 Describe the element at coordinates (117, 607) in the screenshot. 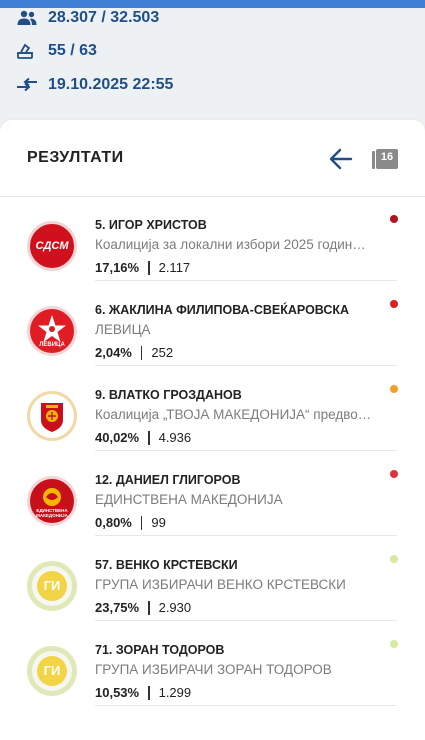

I see `candidate-percent: 23,75%` at that location.